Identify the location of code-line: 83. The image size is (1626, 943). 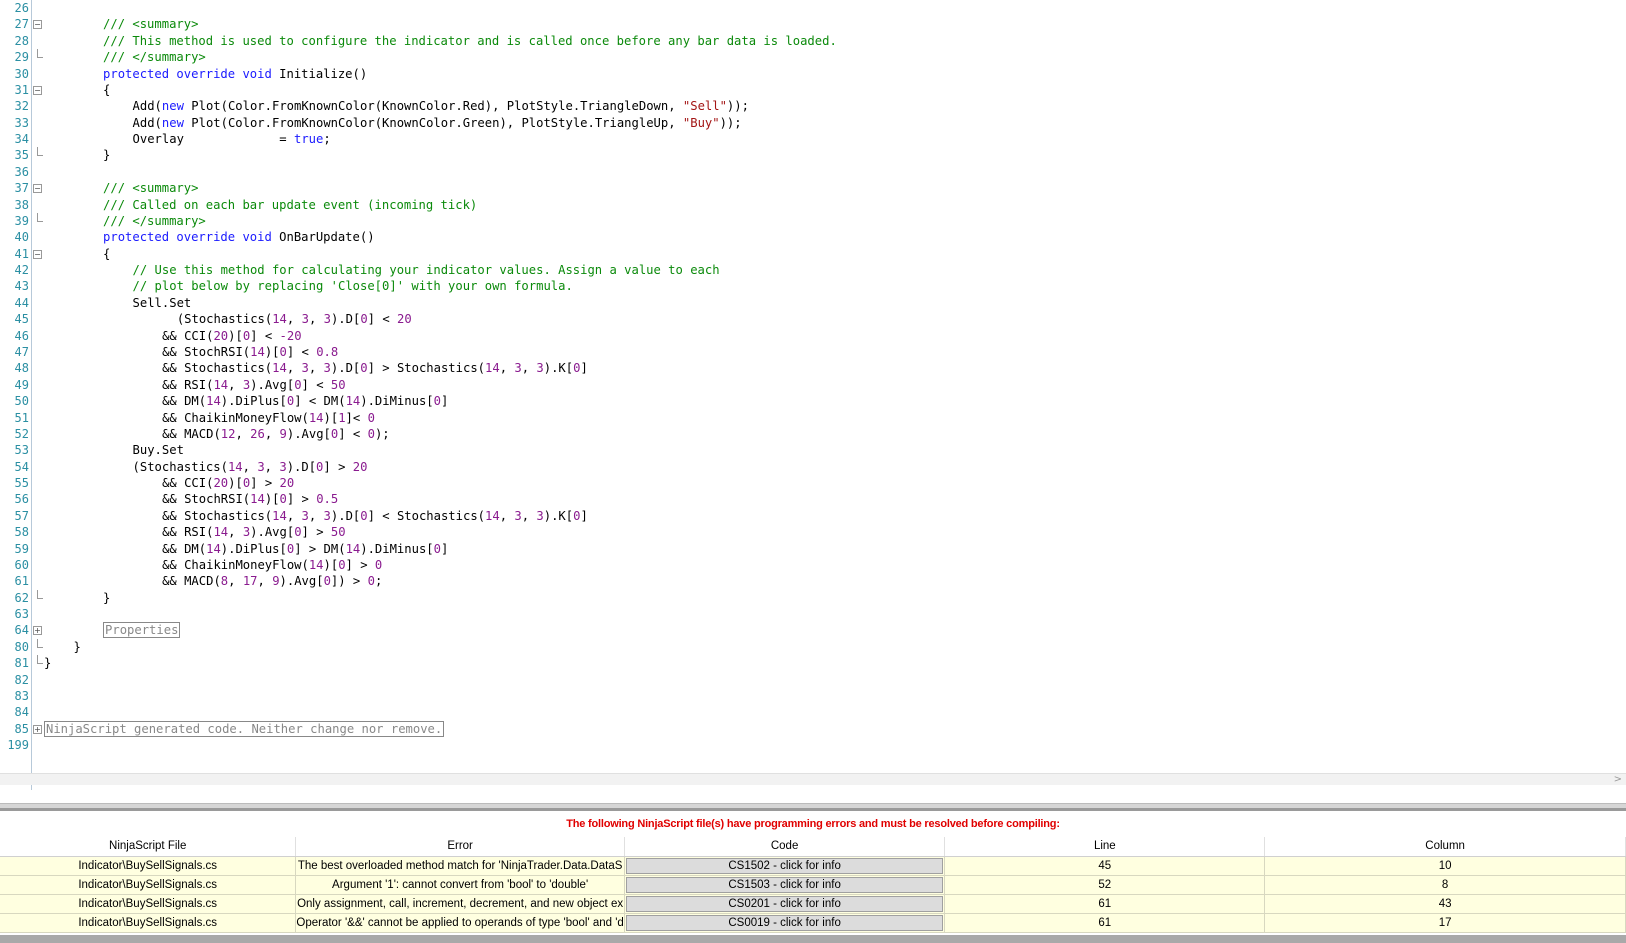
(813, 696).